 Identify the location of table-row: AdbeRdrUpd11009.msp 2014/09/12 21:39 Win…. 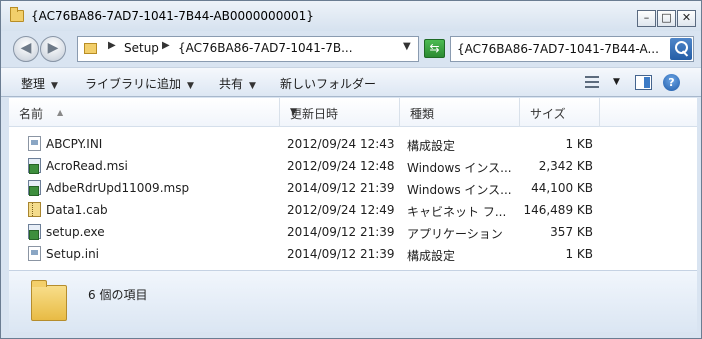
(353, 188).